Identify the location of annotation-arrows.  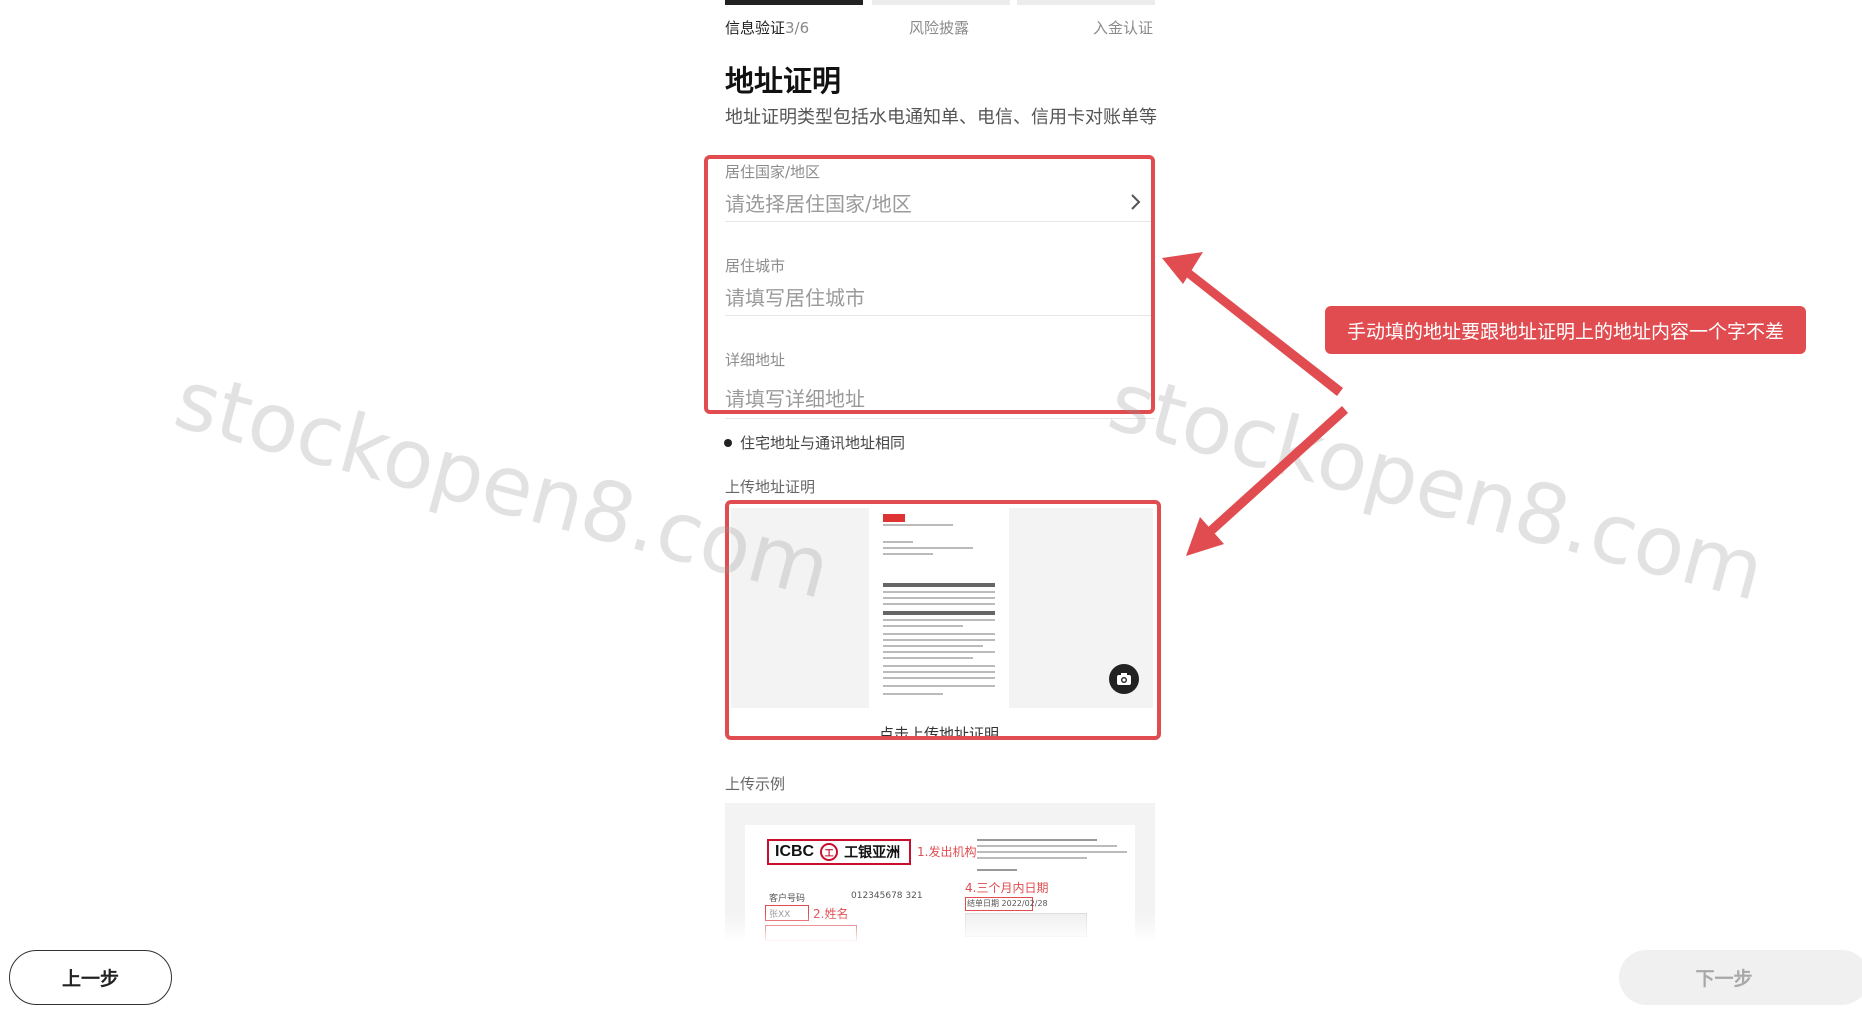
(1255, 404).